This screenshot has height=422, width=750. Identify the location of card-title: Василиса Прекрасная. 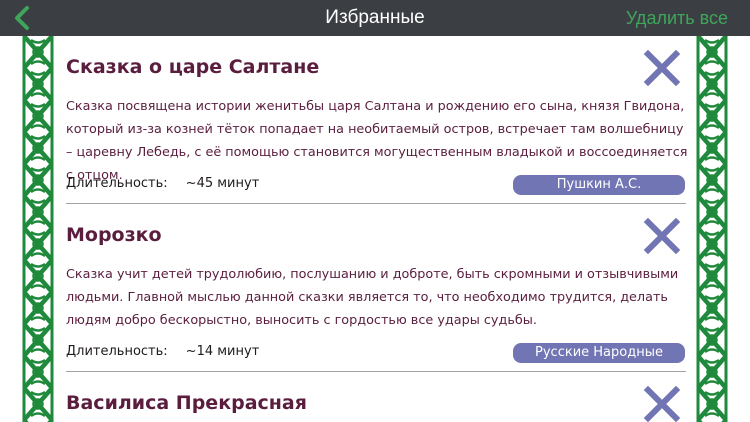
(186, 403).